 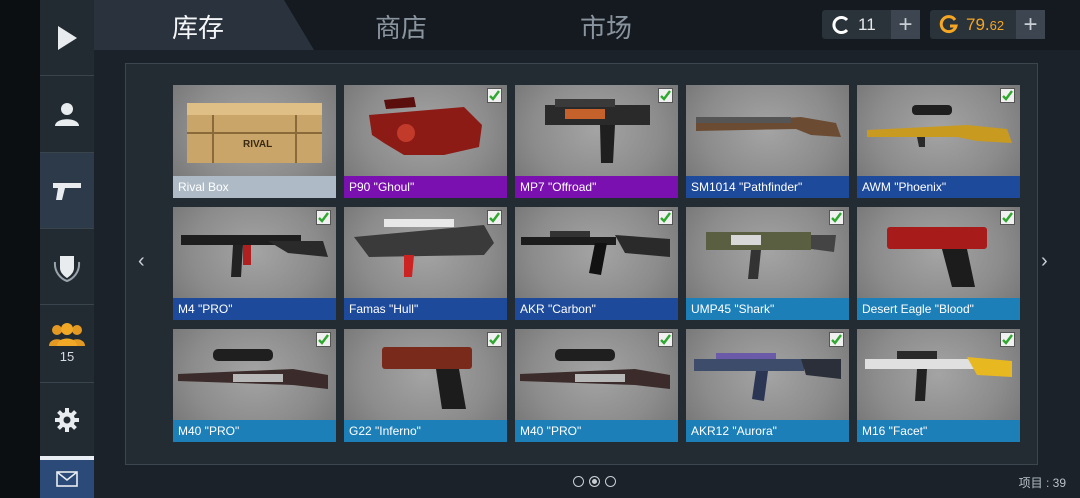 What do you see at coordinates (1030, 24) in the screenshot?
I see `add-gold-button: +` at bounding box center [1030, 24].